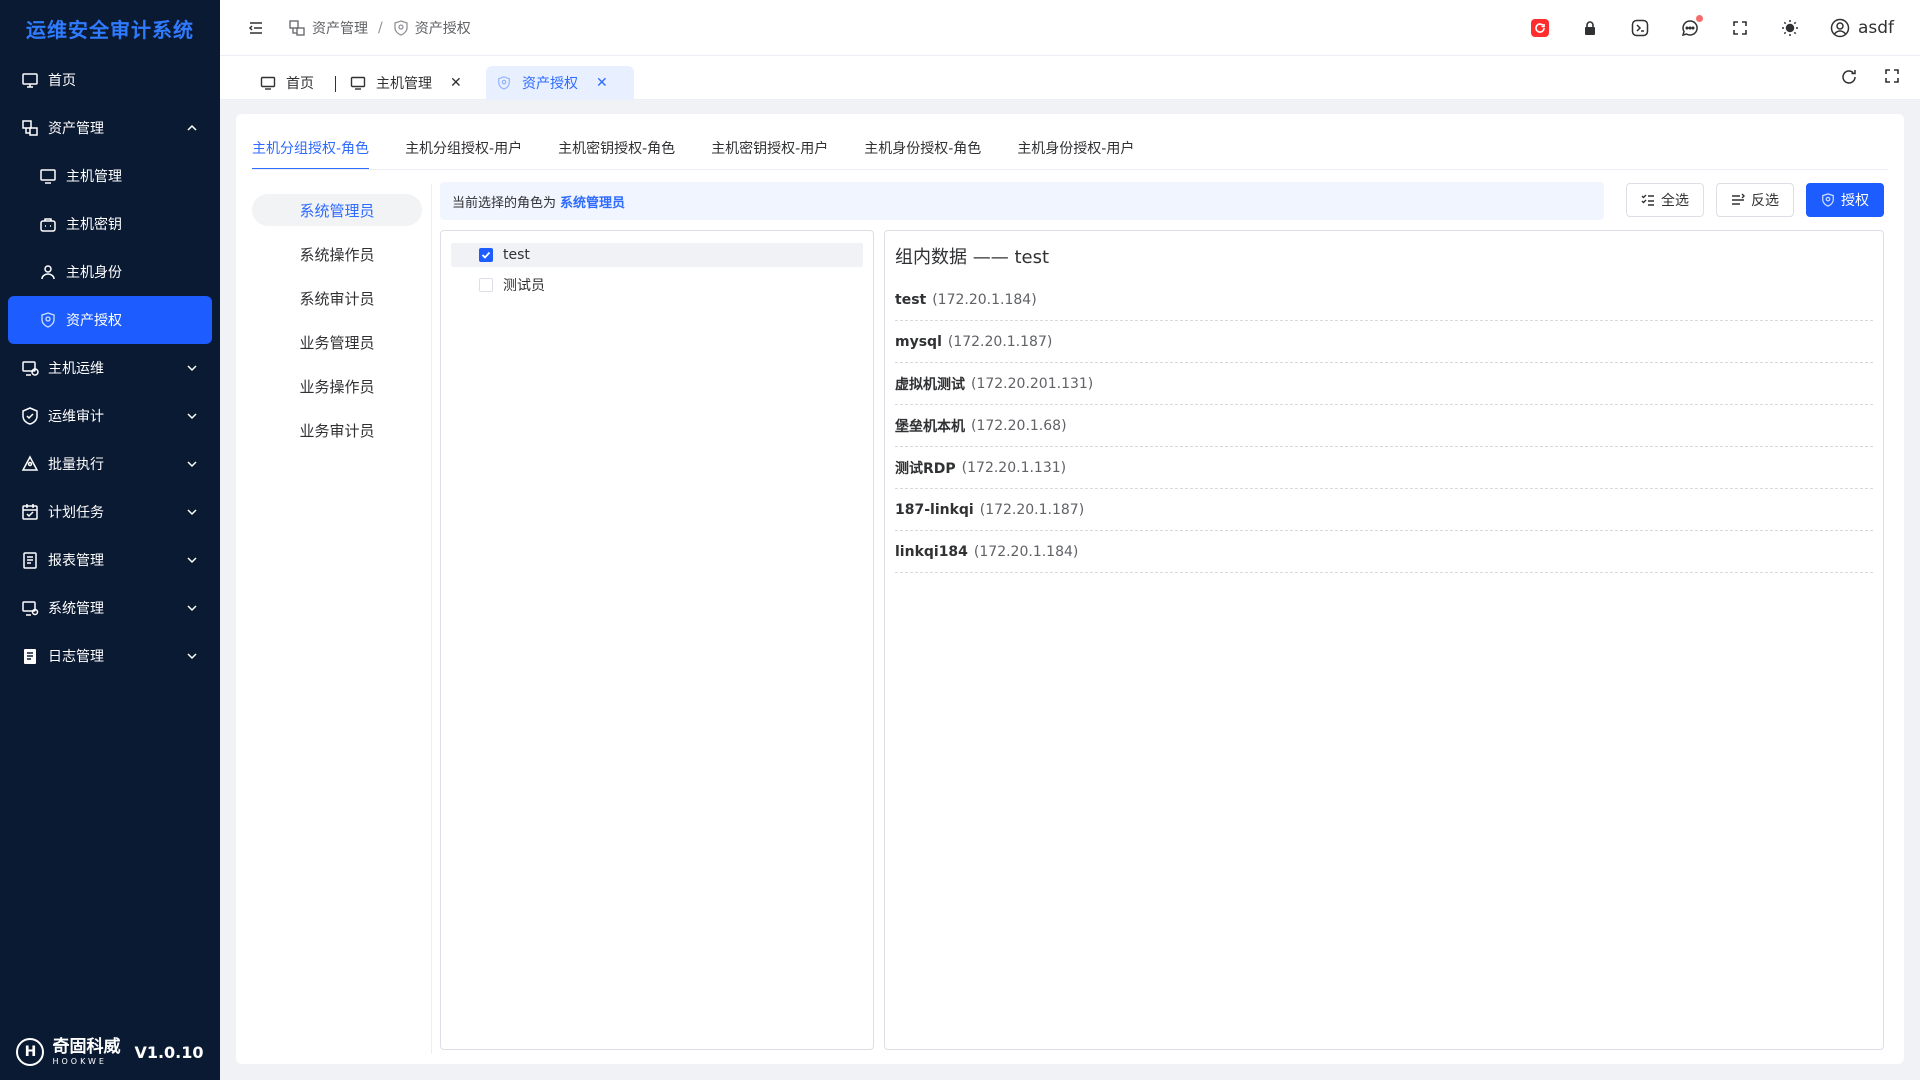 The height and width of the screenshot is (1080, 1920). What do you see at coordinates (911, 299) in the screenshot?
I see `host-name: test` at bounding box center [911, 299].